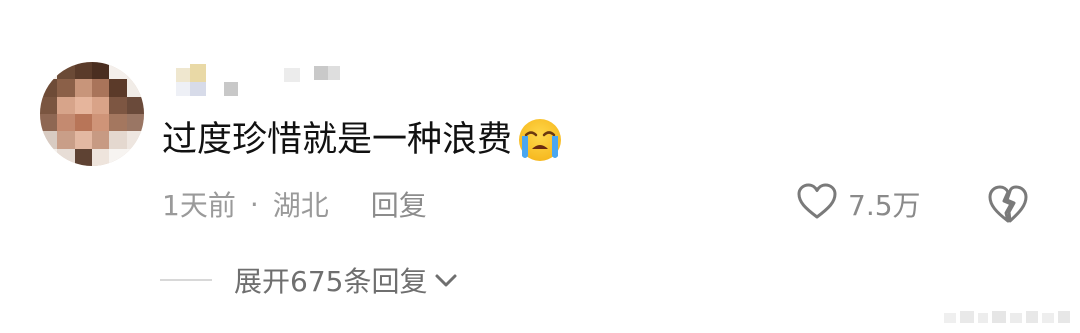 The width and height of the screenshot is (1080, 333). I want to click on like-button: 7.5万, so click(858, 204).